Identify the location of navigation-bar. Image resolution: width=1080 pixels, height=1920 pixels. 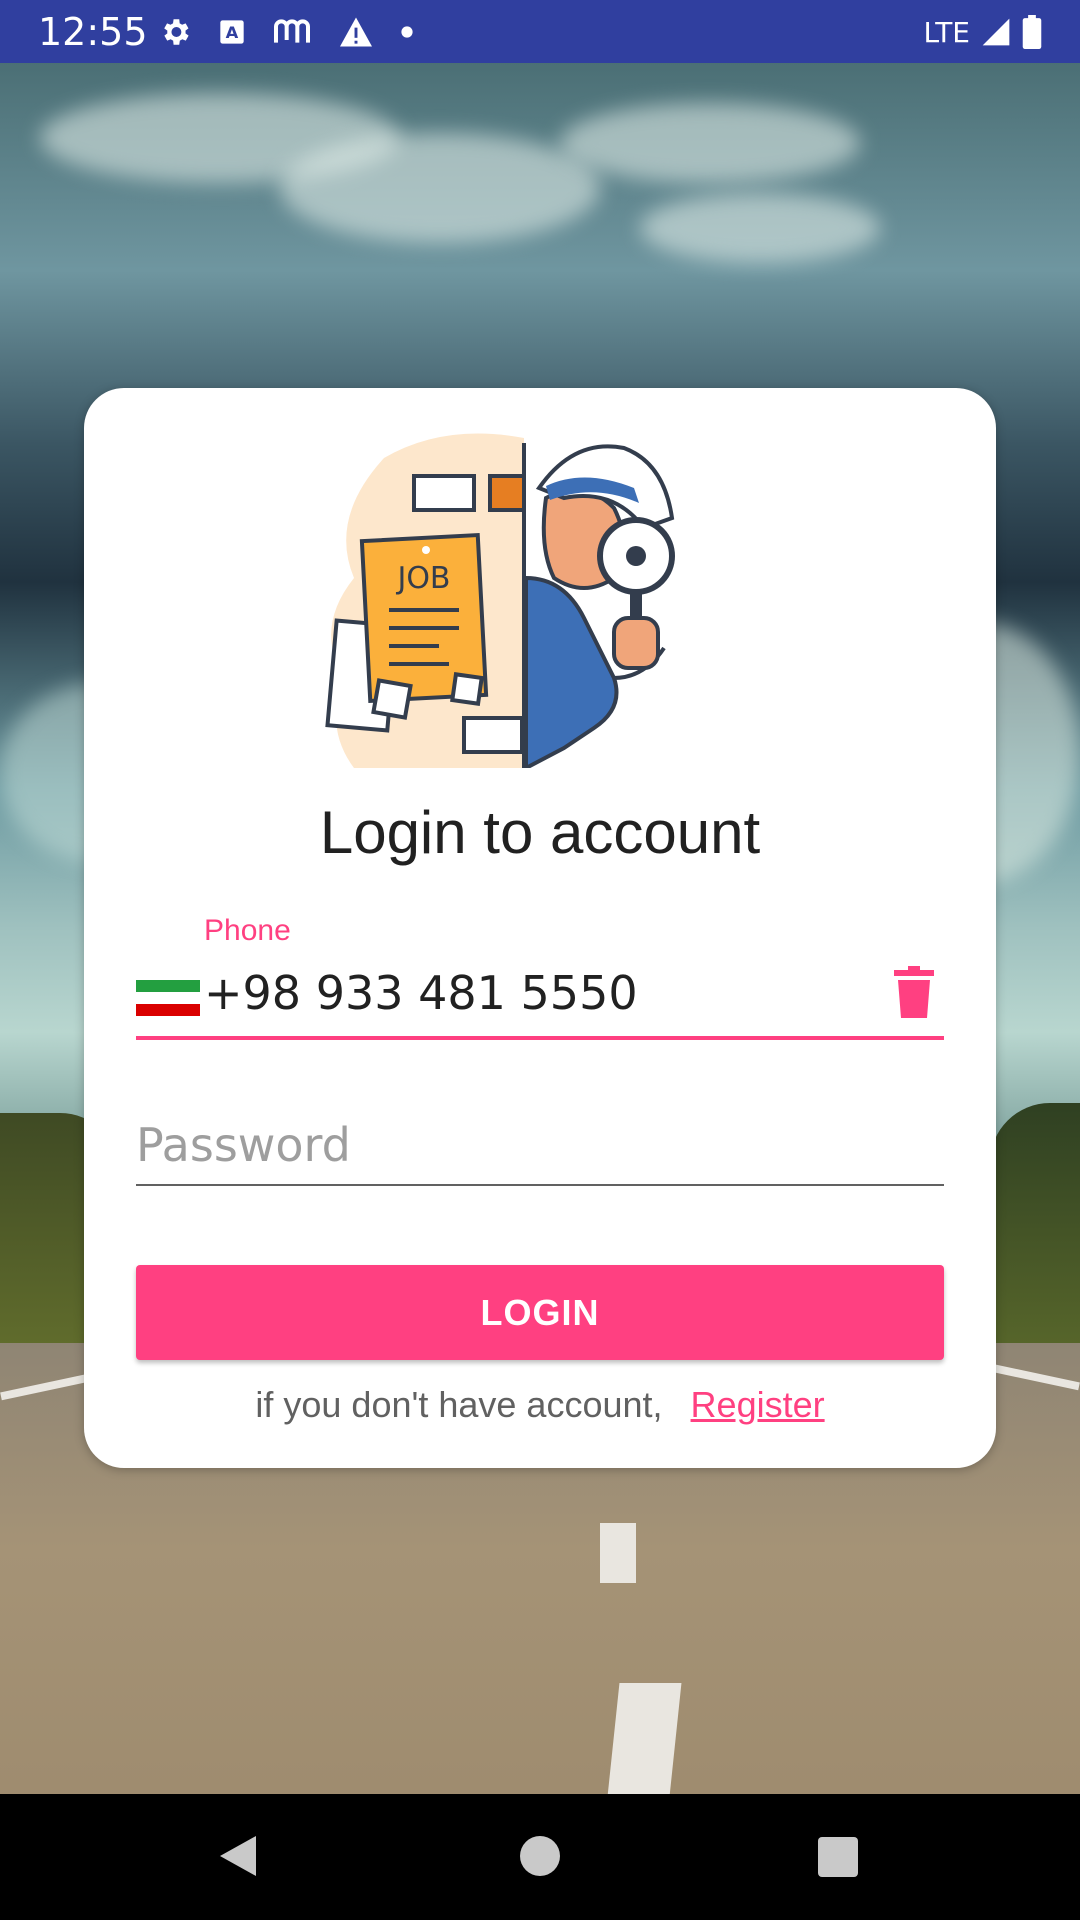
(540, 1857).